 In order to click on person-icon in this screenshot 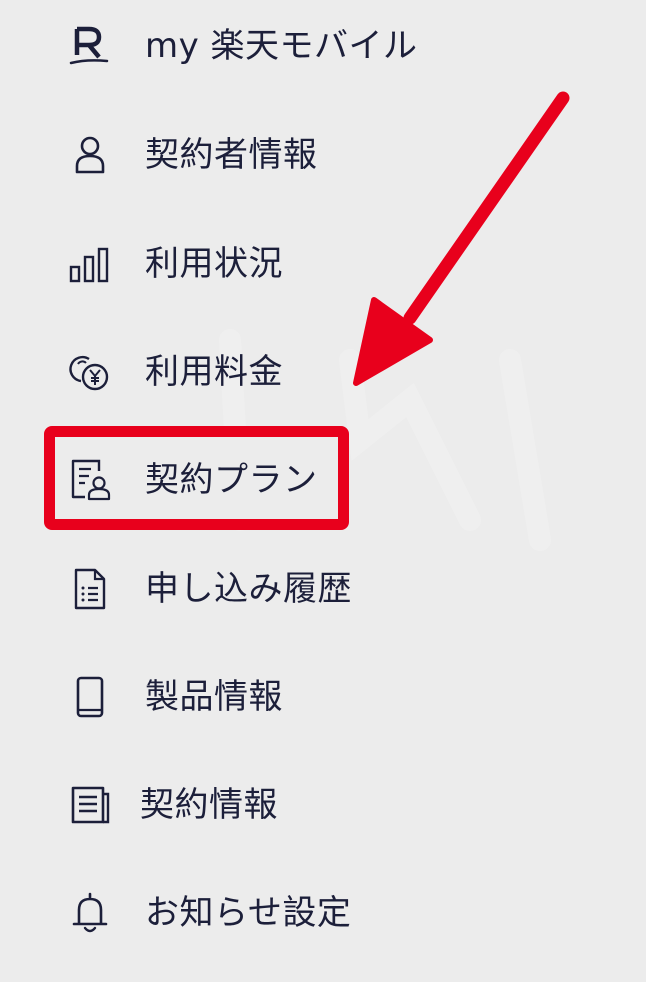, I will do `click(90, 155)`.